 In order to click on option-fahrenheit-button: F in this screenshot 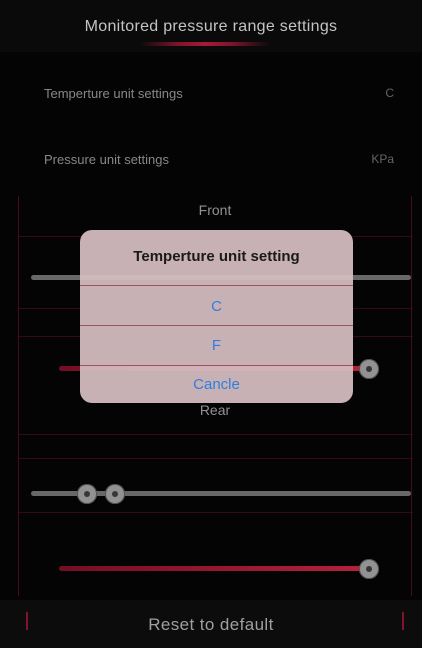, I will do `click(216, 346)`.